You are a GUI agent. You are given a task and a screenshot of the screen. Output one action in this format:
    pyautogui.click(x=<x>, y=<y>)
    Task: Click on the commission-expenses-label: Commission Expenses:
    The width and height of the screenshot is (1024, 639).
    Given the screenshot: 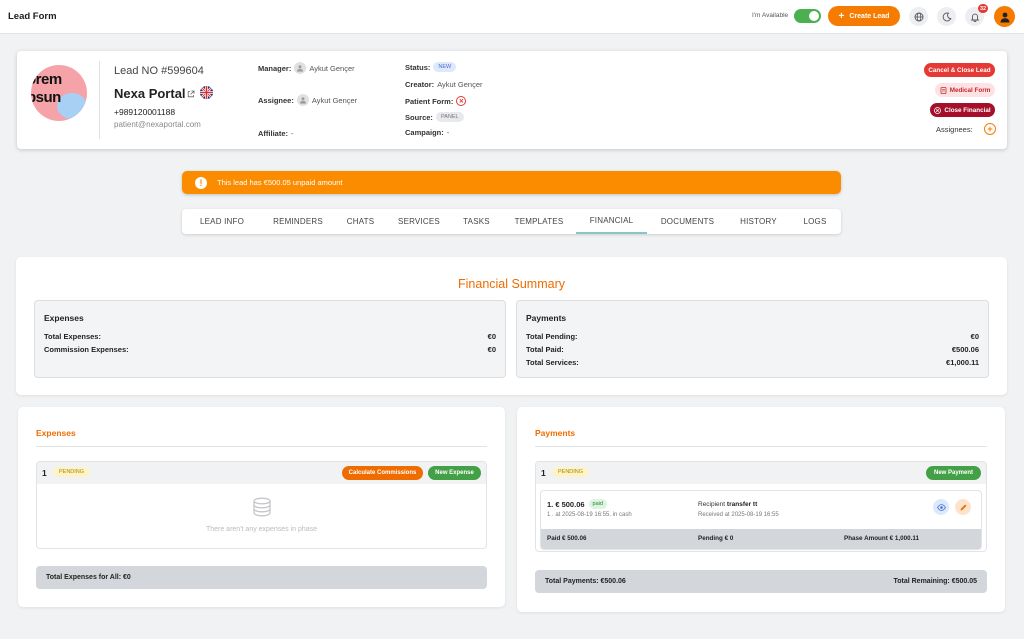 What is the action you would take?
    pyautogui.click(x=86, y=349)
    